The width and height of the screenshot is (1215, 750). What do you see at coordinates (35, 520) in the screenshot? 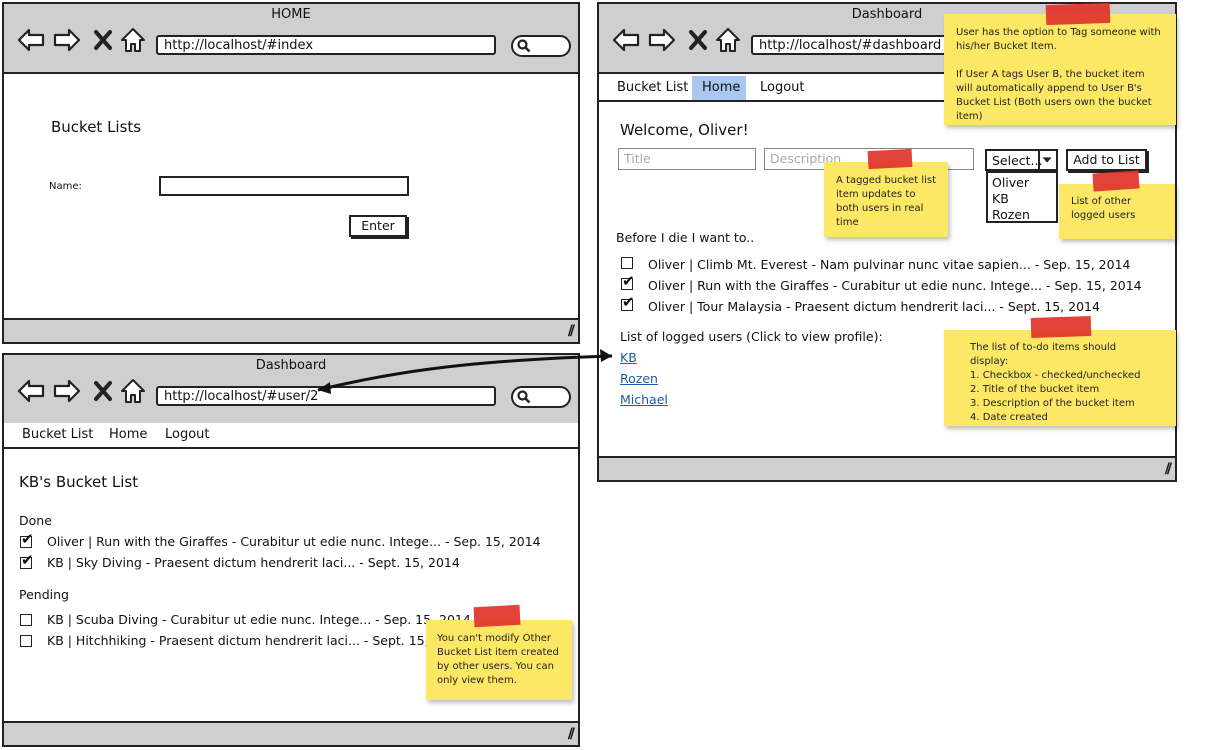
I see `done-heading: Done` at bounding box center [35, 520].